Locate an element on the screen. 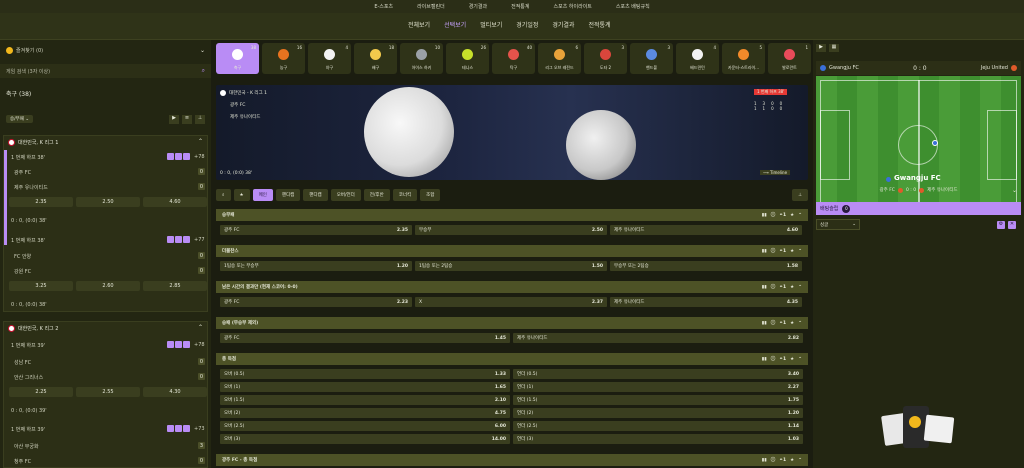 The height and width of the screenshot is (468, 1024). top-nav-esports: E-스포츠 is located at coordinates (383, 6).